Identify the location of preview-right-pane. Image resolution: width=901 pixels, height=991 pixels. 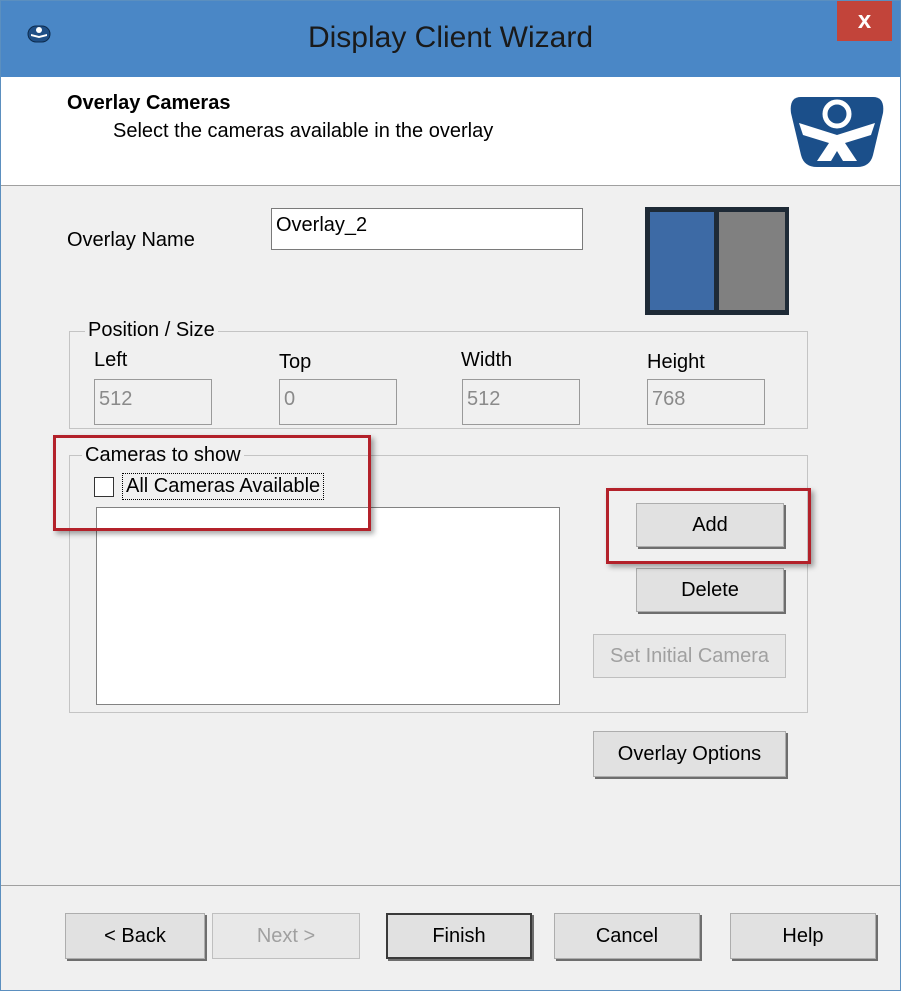
(752, 261).